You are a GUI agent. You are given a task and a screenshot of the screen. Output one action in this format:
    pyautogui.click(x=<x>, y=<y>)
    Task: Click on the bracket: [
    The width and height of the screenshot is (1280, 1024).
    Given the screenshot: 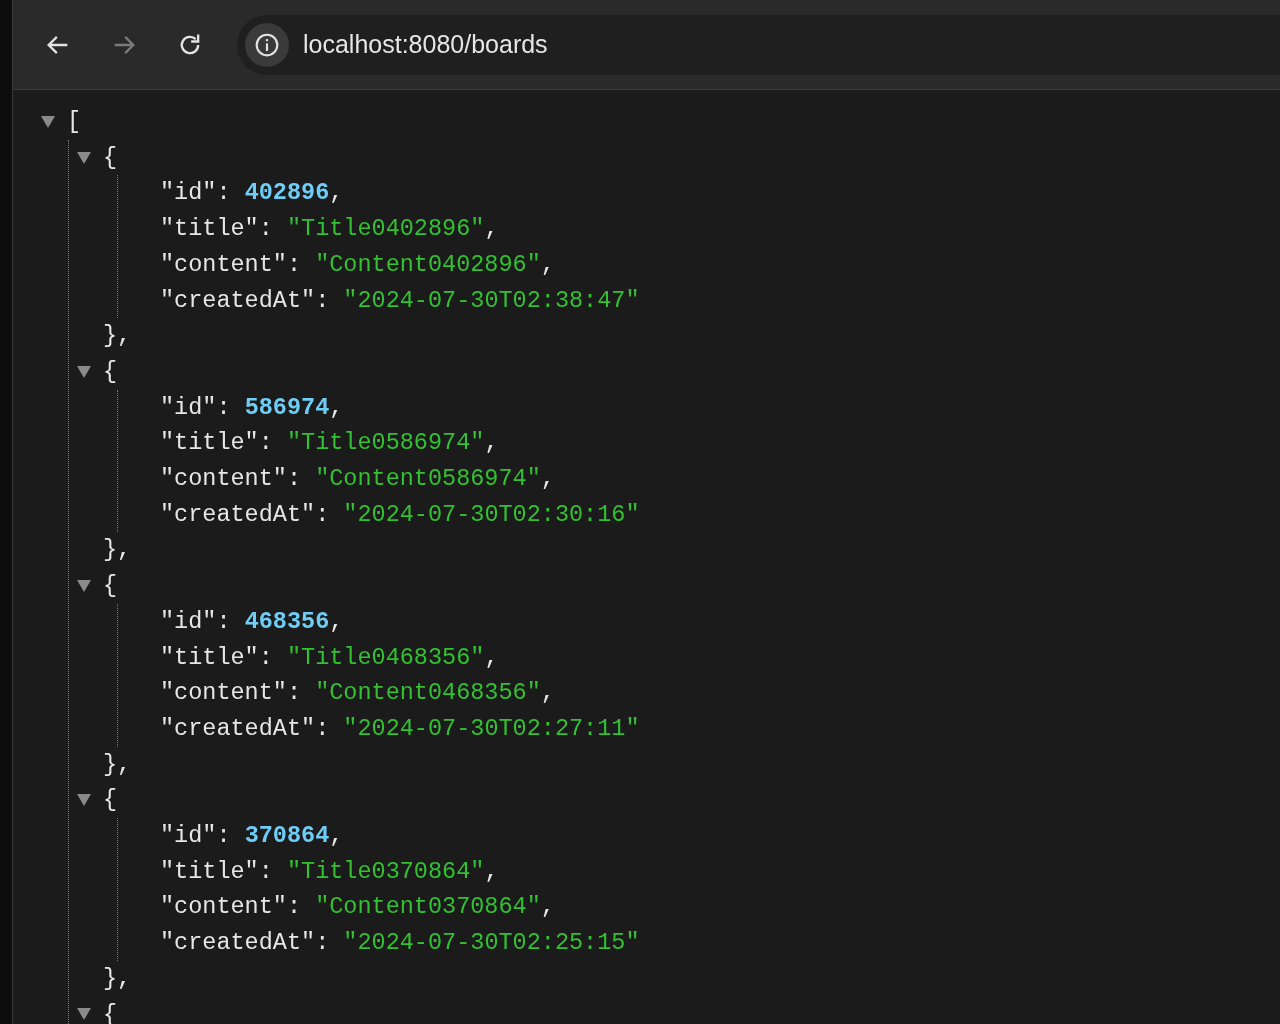 What is the action you would take?
    pyautogui.click(x=74, y=122)
    